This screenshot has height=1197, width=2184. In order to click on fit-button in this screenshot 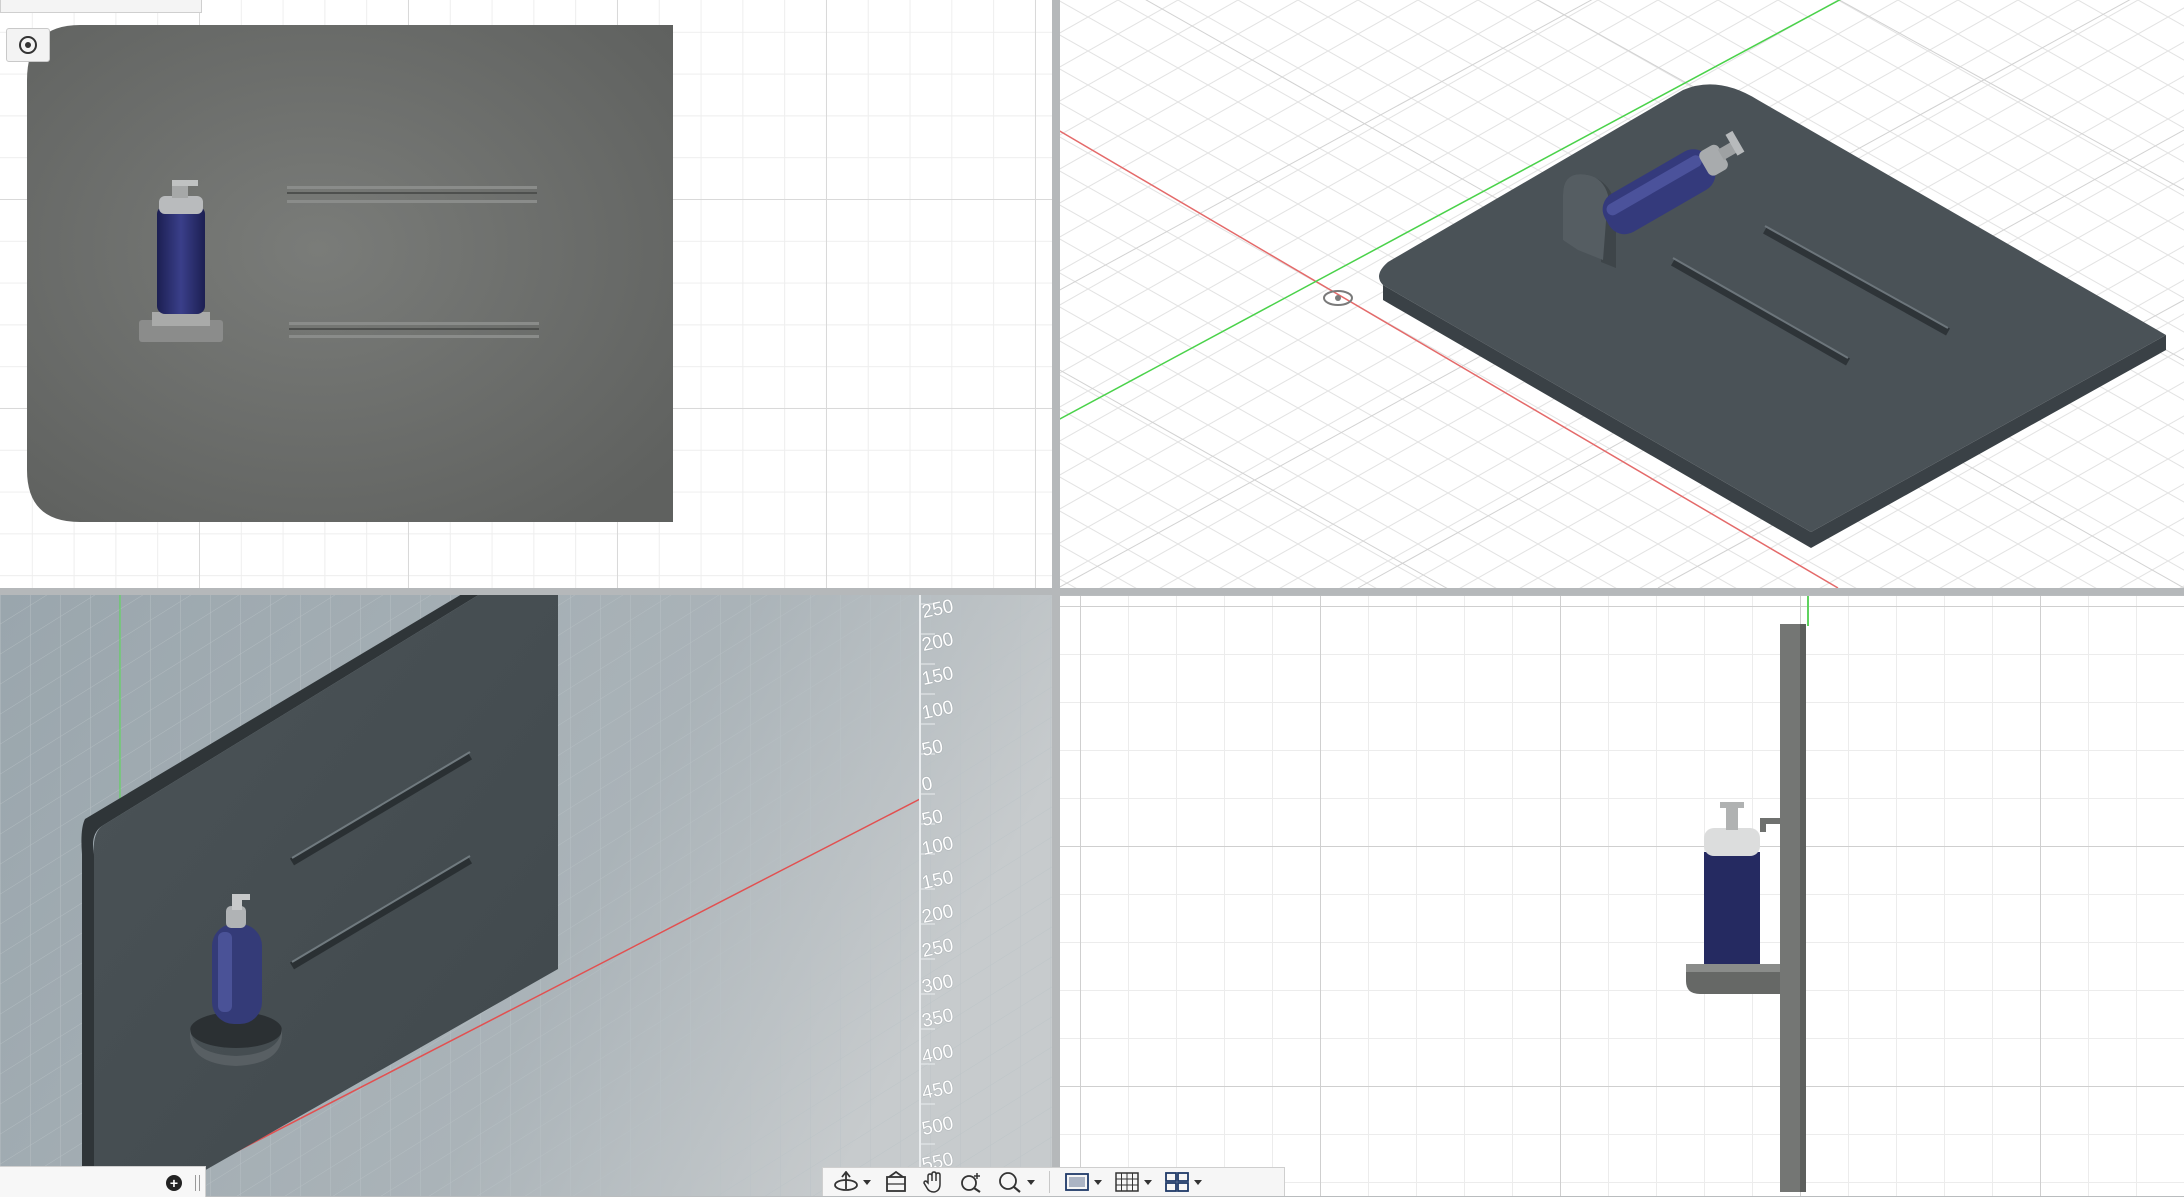, I will do `click(1016, 1182)`.